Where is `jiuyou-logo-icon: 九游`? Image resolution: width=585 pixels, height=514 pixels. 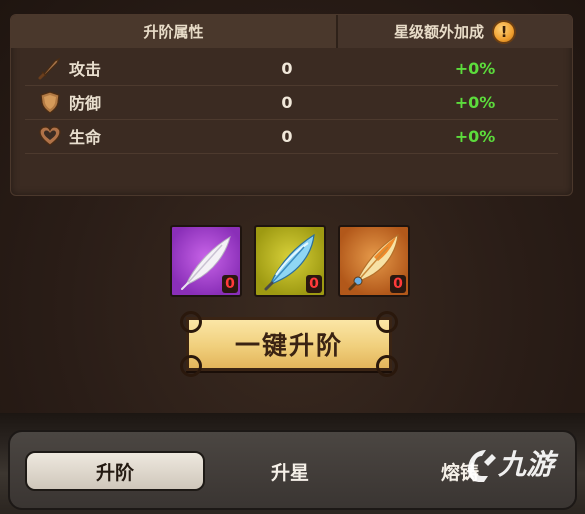
jiuyou-logo-icon: 九游 is located at coordinates (513, 465).